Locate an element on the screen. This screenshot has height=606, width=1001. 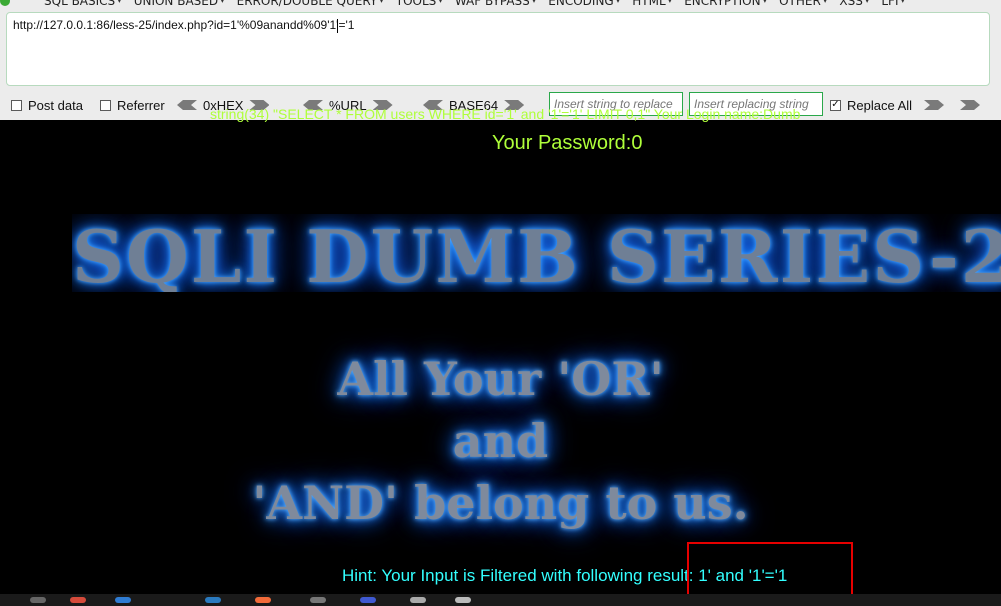
referrer-label: Referrer is located at coordinates (141, 105).